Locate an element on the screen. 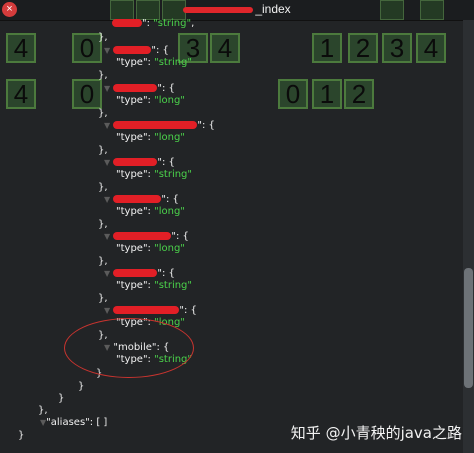  aliases-field: ▼"aliases": [ ] is located at coordinates (74, 422).